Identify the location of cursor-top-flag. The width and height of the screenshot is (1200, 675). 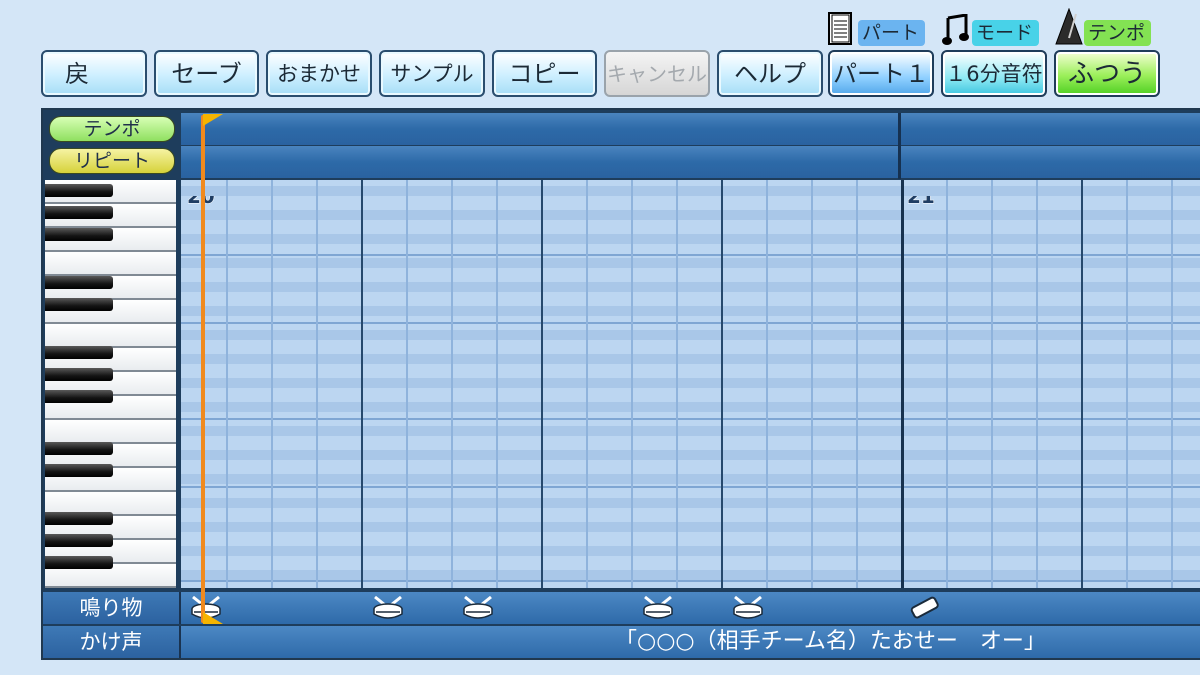
(213, 120).